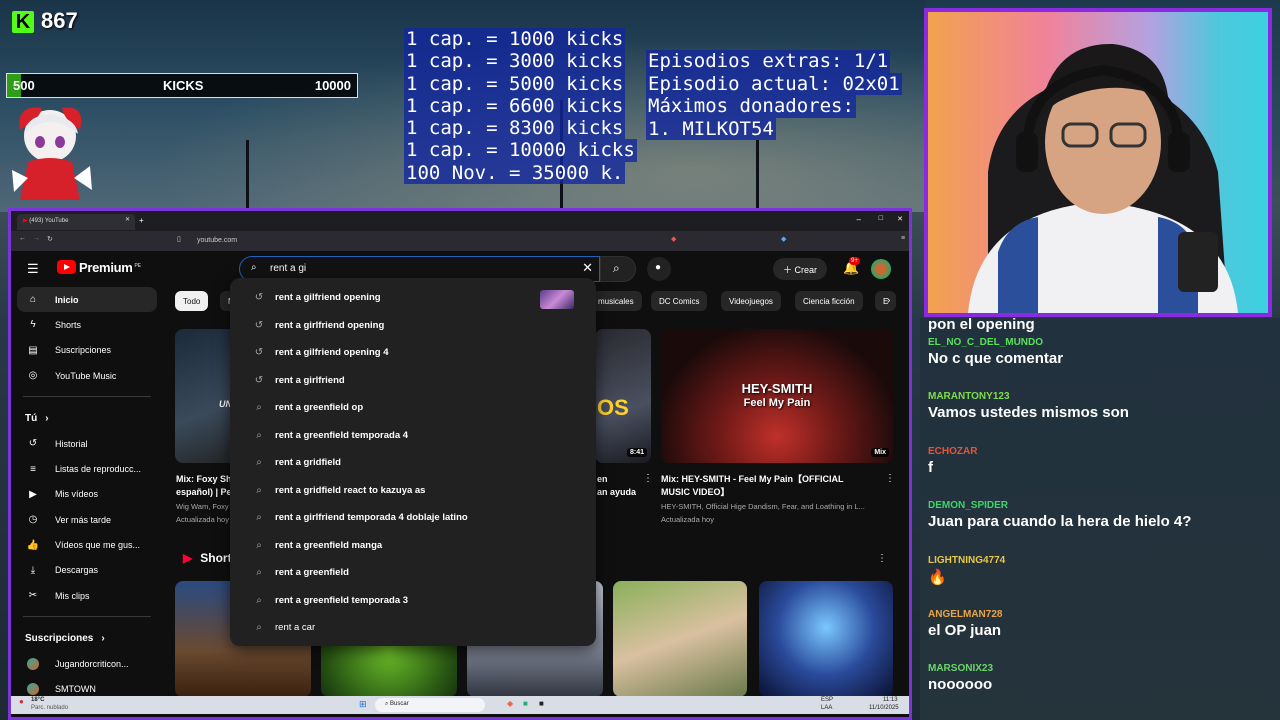  Describe the element at coordinates (752, 479) in the screenshot. I see `video-title: Mix: HEY-SMITH - Feel My Pain【OFFICIAL` at that location.